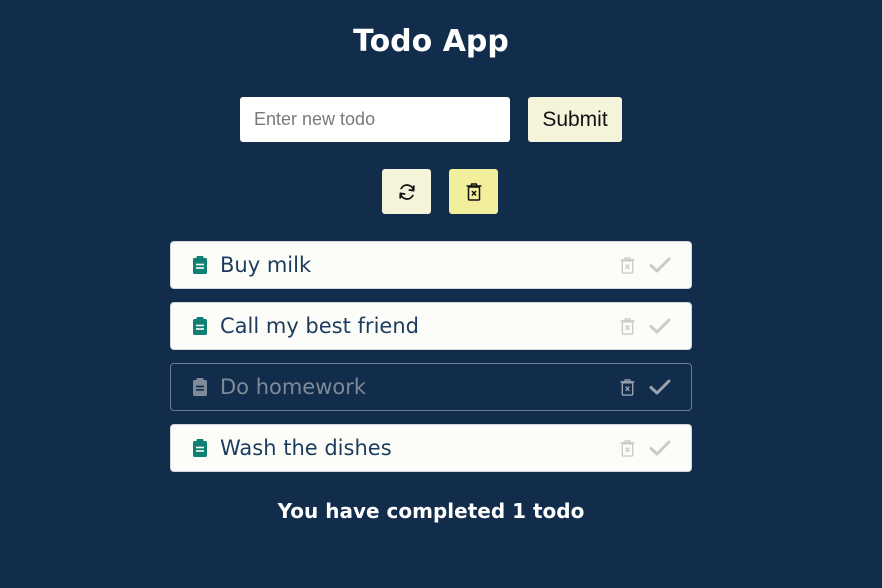 Image resolution: width=882 pixels, height=588 pixels. What do you see at coordinates (431, 511) in the screenshot?
I see `completed-summary: You have completed 1 todo` at bounding box center [431, 511].